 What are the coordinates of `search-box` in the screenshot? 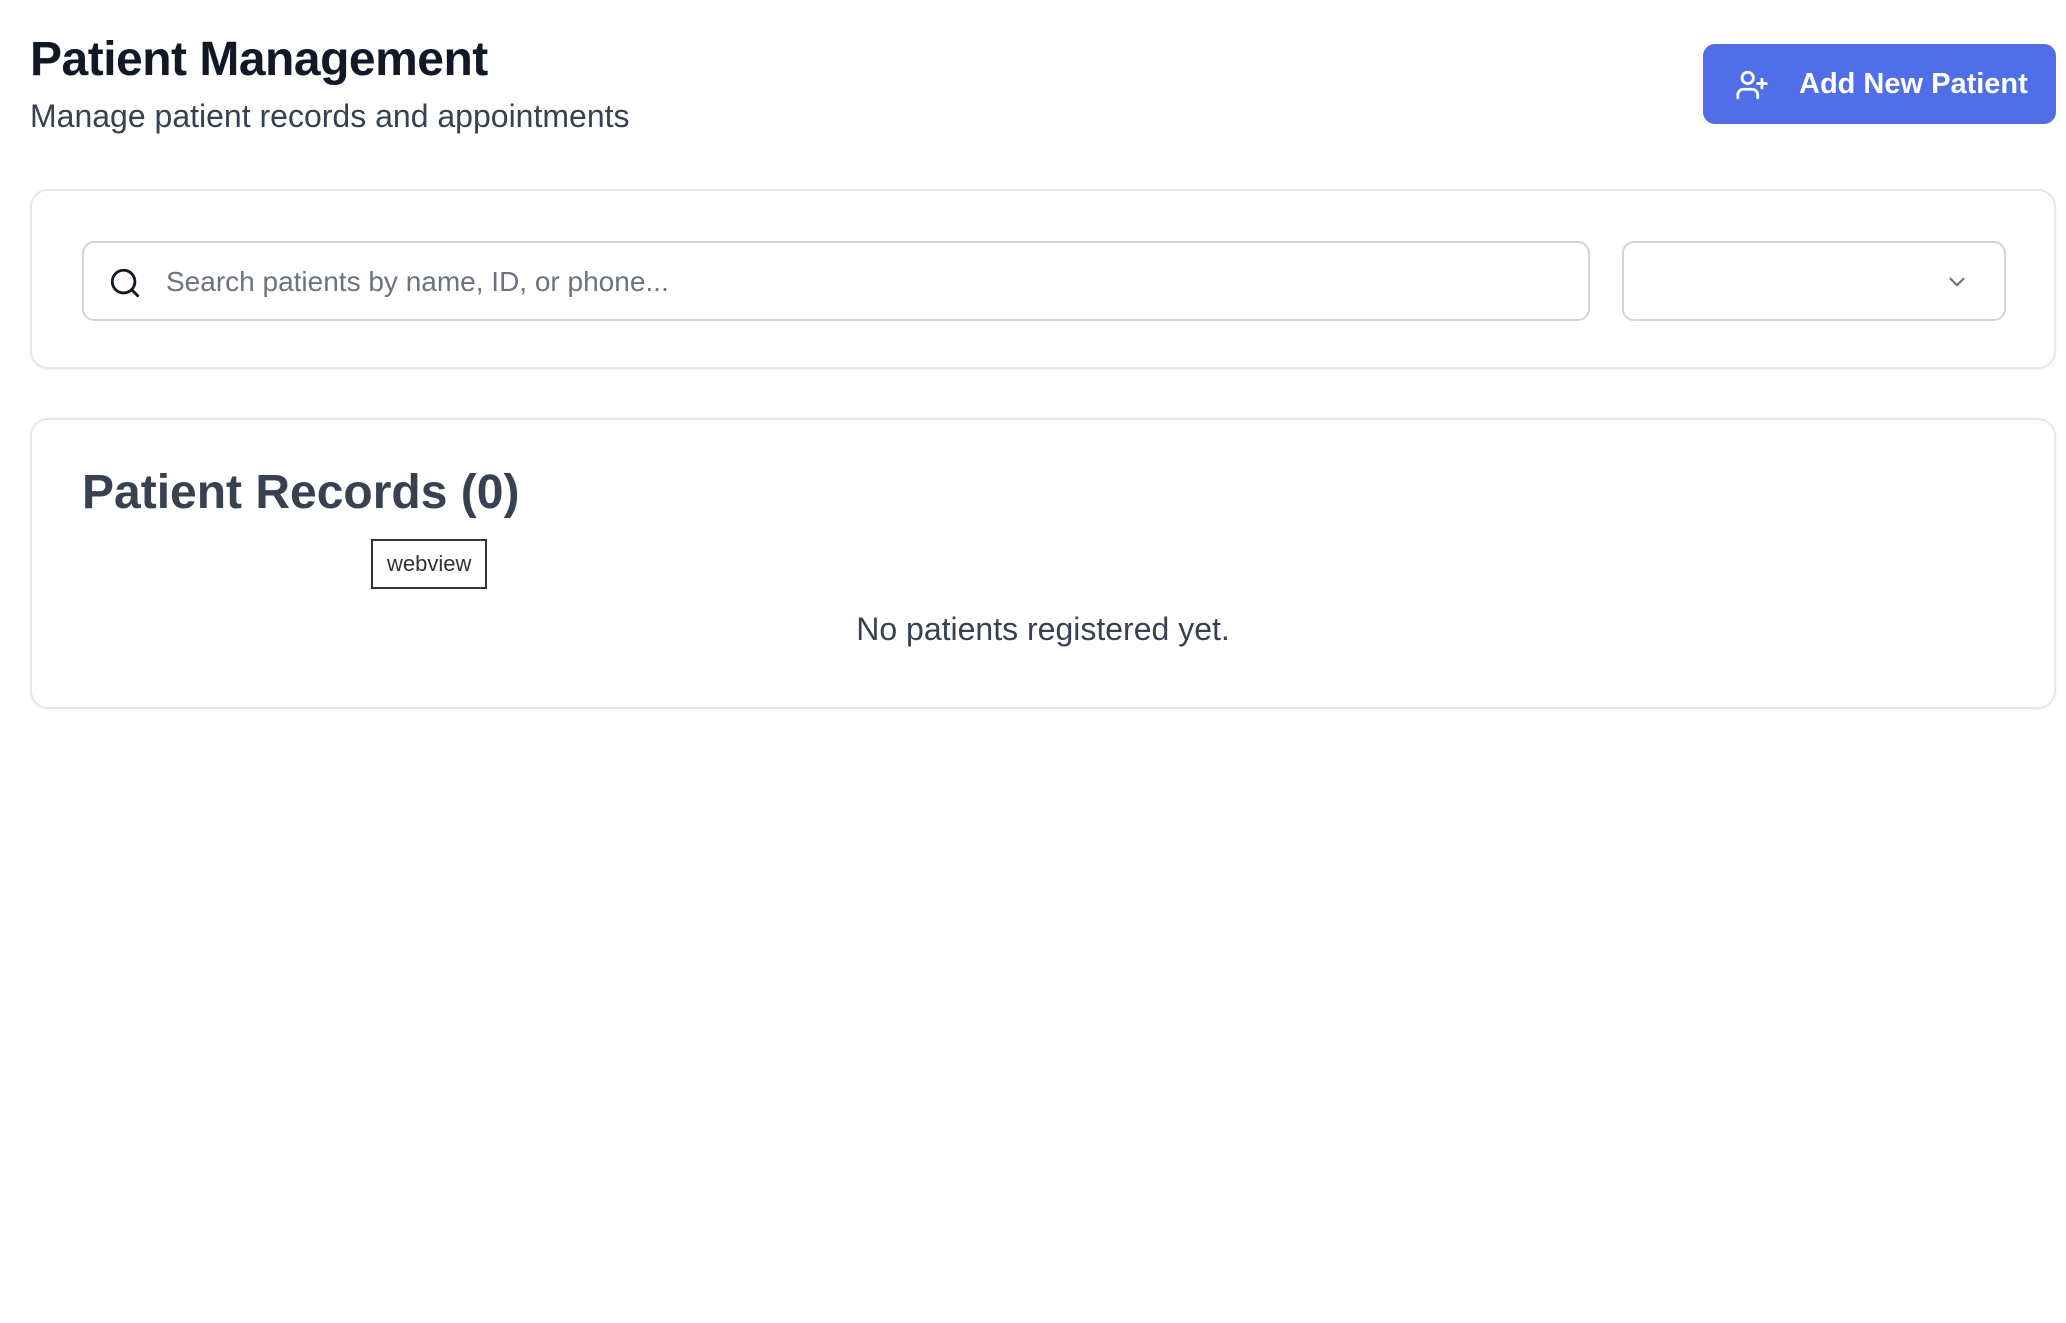 It's located at (836, 281).